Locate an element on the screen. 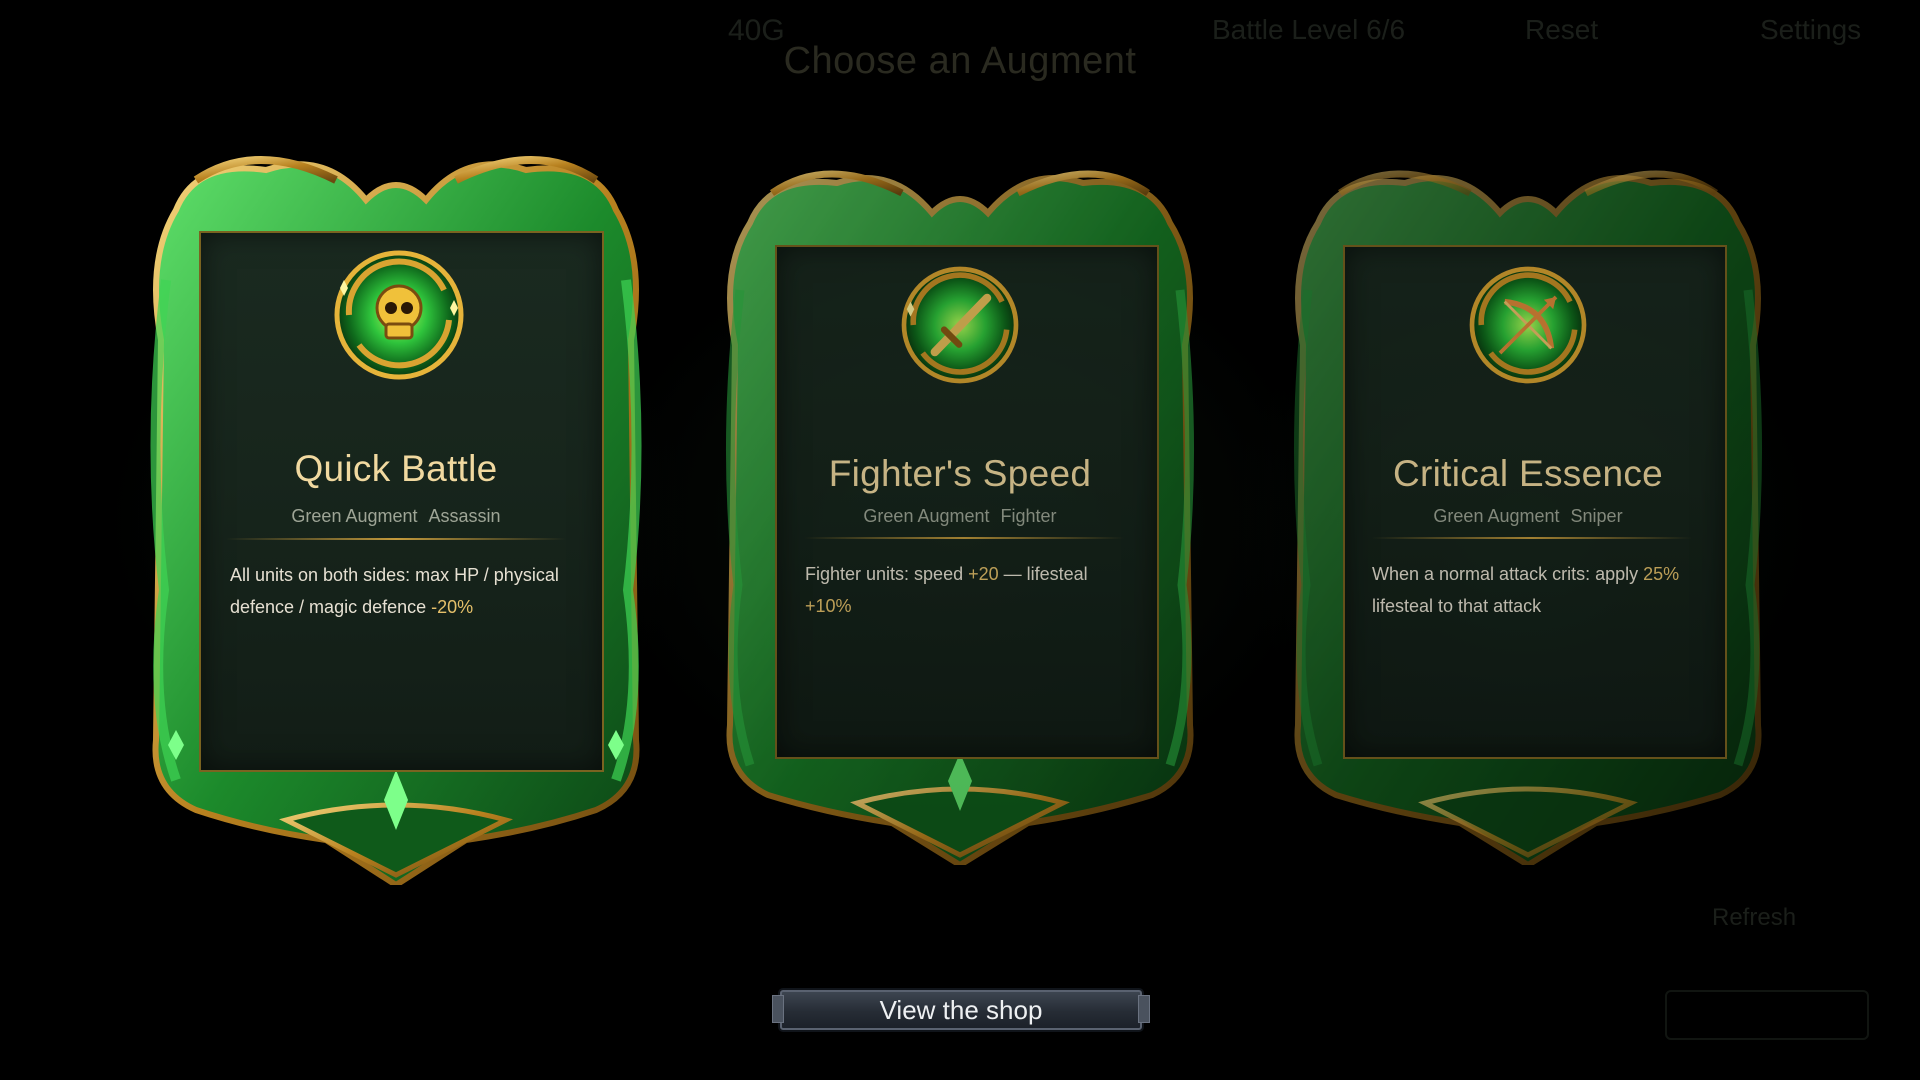  card-title: Quick Battle is located at coordinates (396, 468).